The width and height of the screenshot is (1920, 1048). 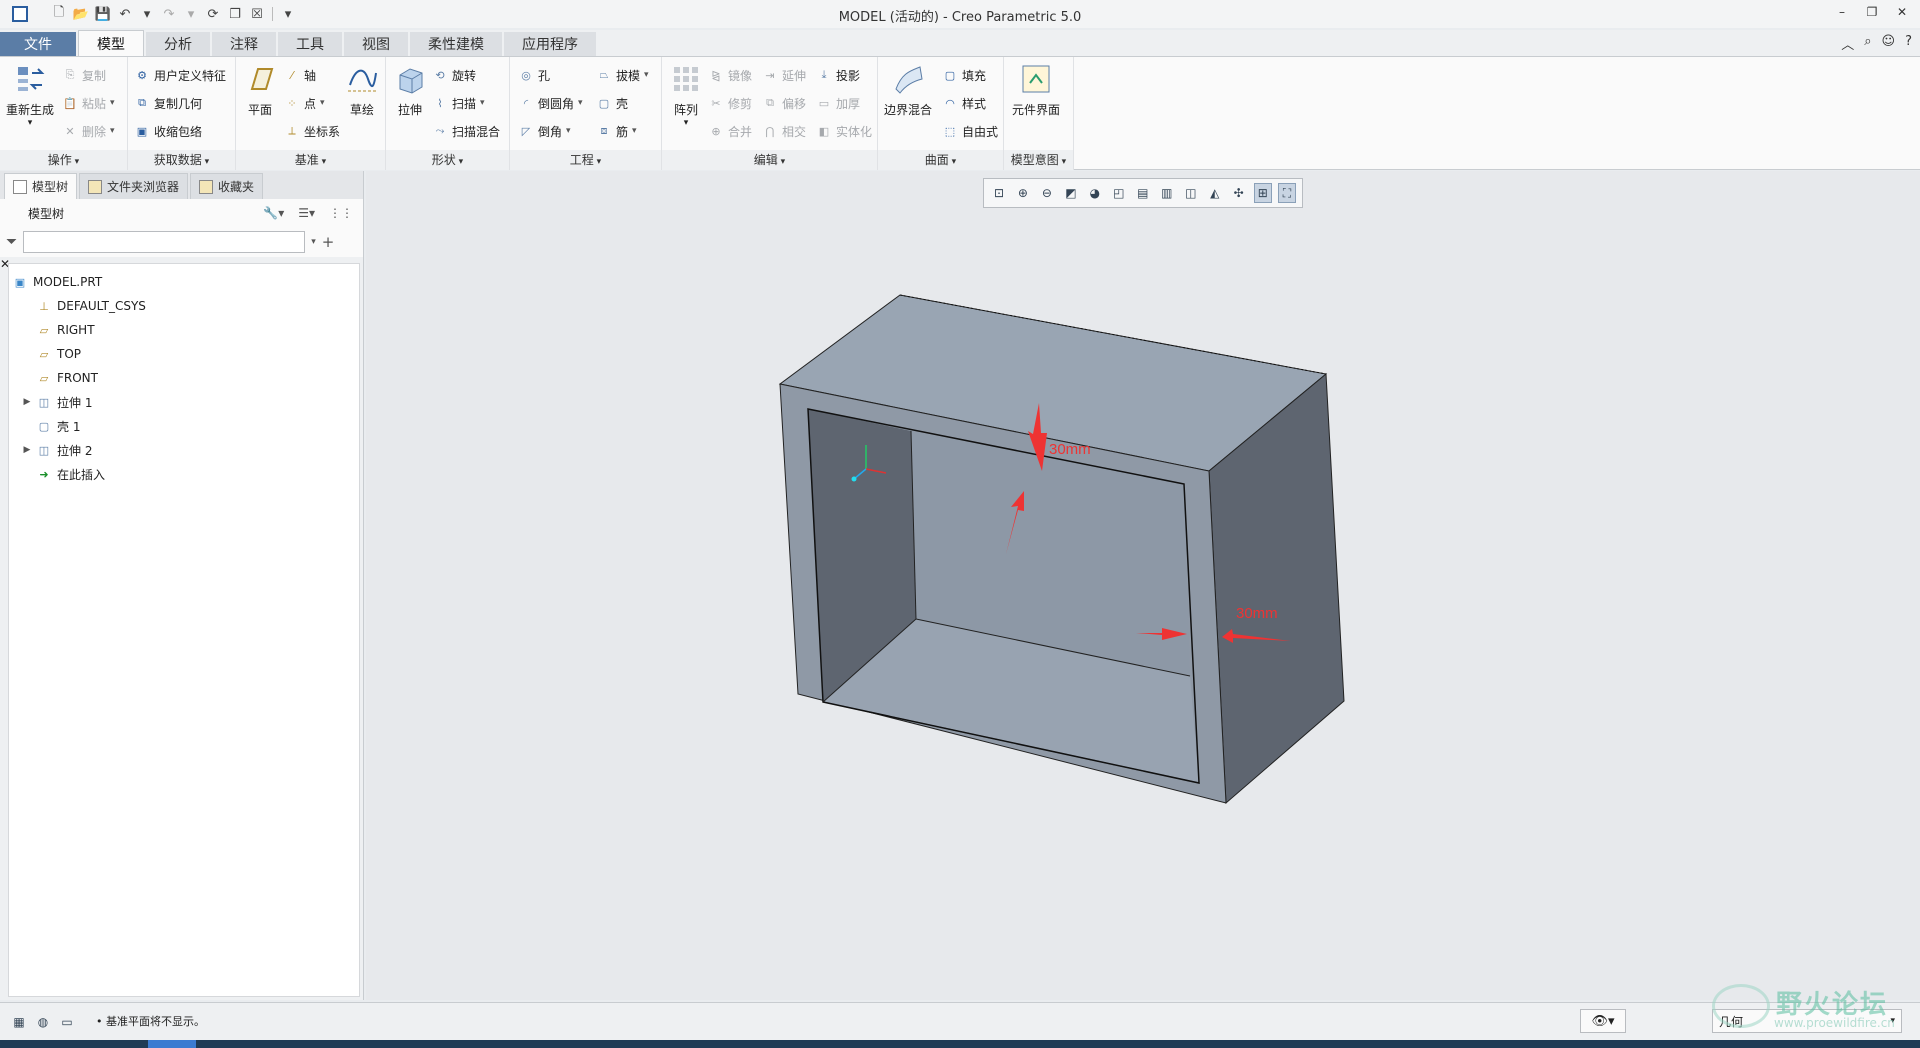 What do you see at coordinates (447, 160) in the screenshot?
I see `group-label-shapes: 形状` at bounding box center [447, 160].